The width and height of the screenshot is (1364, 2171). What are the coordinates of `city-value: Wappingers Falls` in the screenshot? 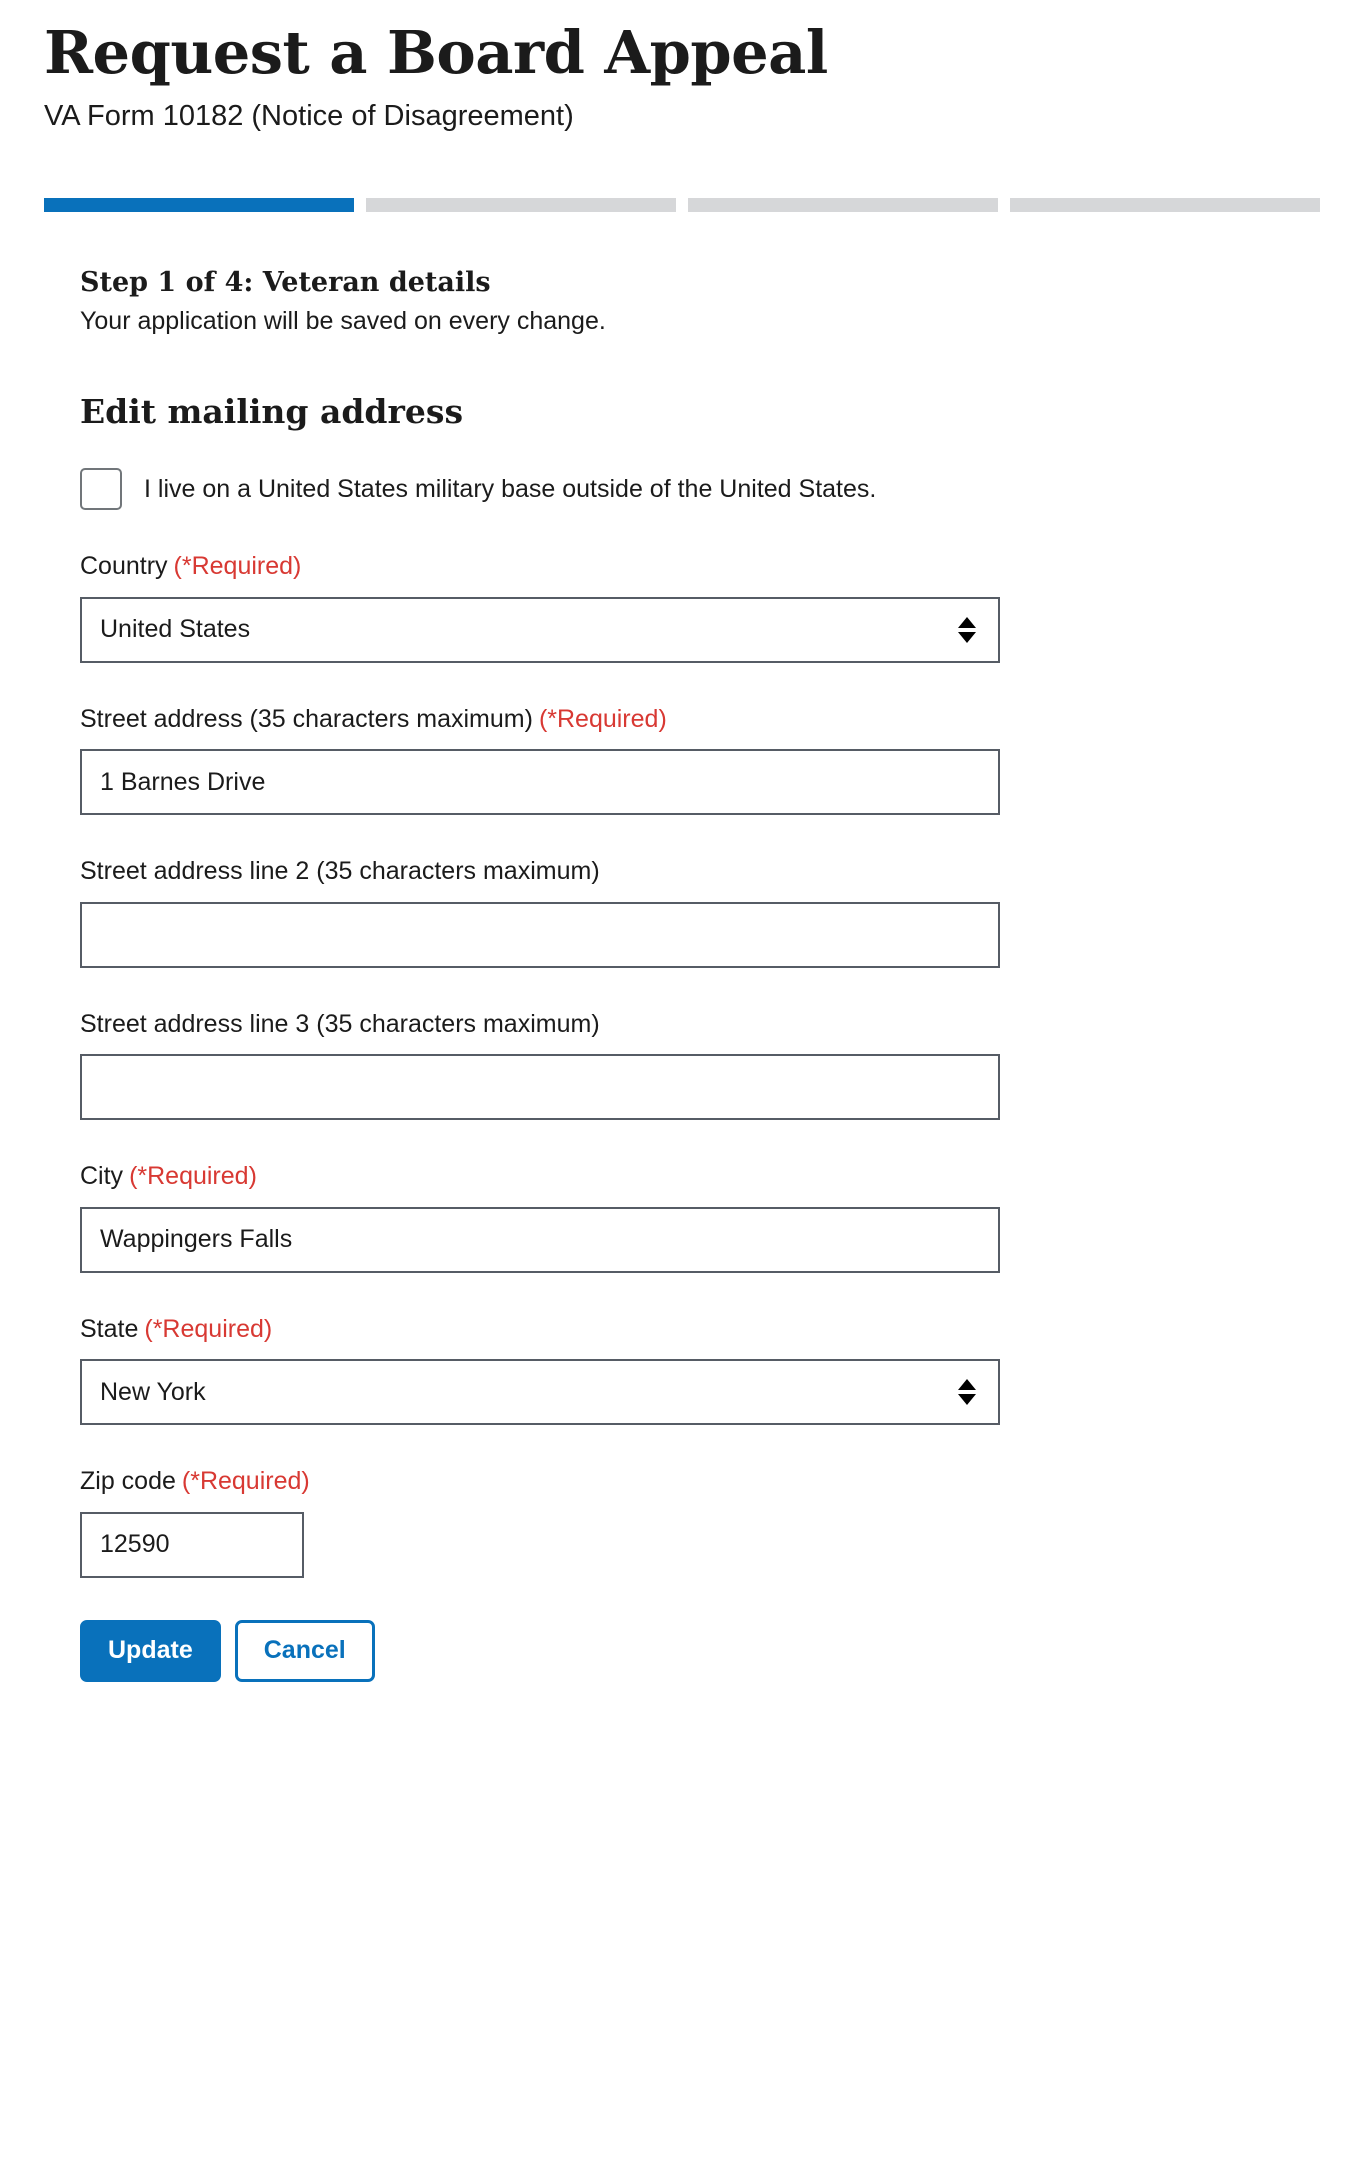 It's located at (196, 1239).